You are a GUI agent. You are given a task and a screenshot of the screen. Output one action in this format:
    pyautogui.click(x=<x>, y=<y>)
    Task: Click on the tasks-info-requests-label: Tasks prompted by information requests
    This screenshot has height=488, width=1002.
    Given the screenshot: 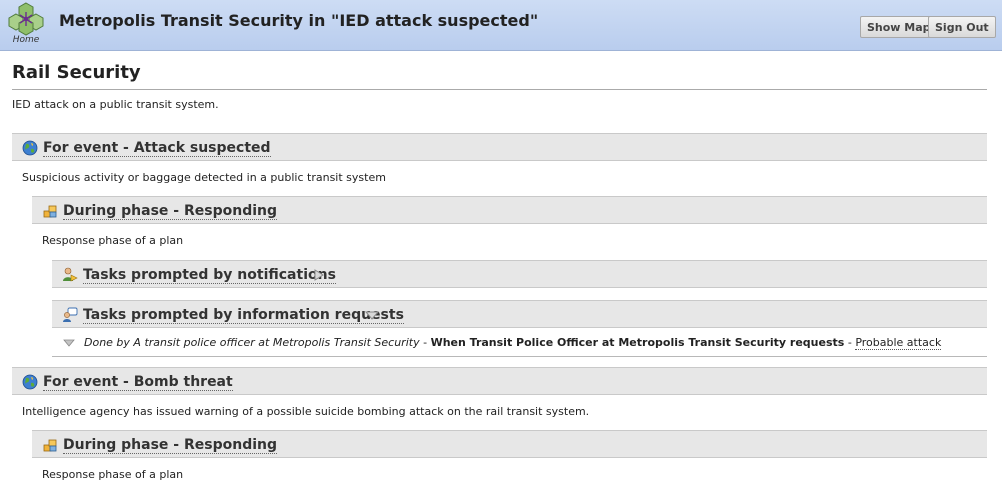 What is the action you would take?
    pyautogui.click(x=243, y=315)
    